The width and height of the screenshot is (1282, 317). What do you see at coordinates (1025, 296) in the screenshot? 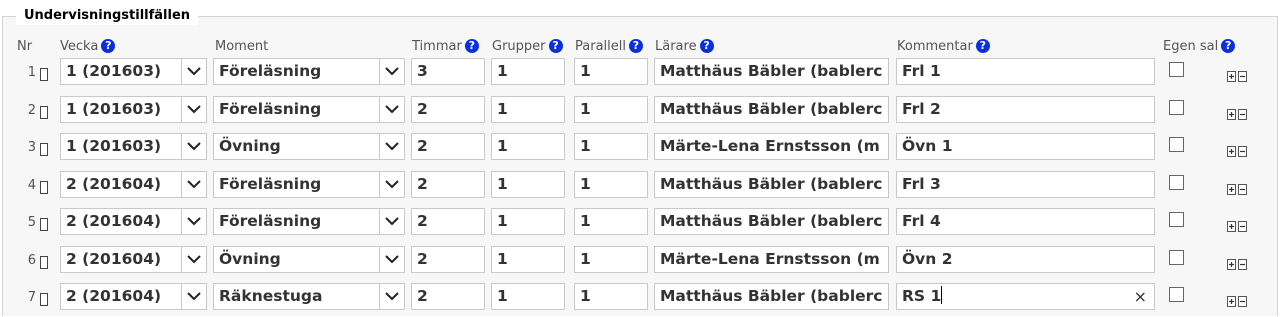
I see `kommentar-input: RS 1 ×` at bounding box center [1025, 296].